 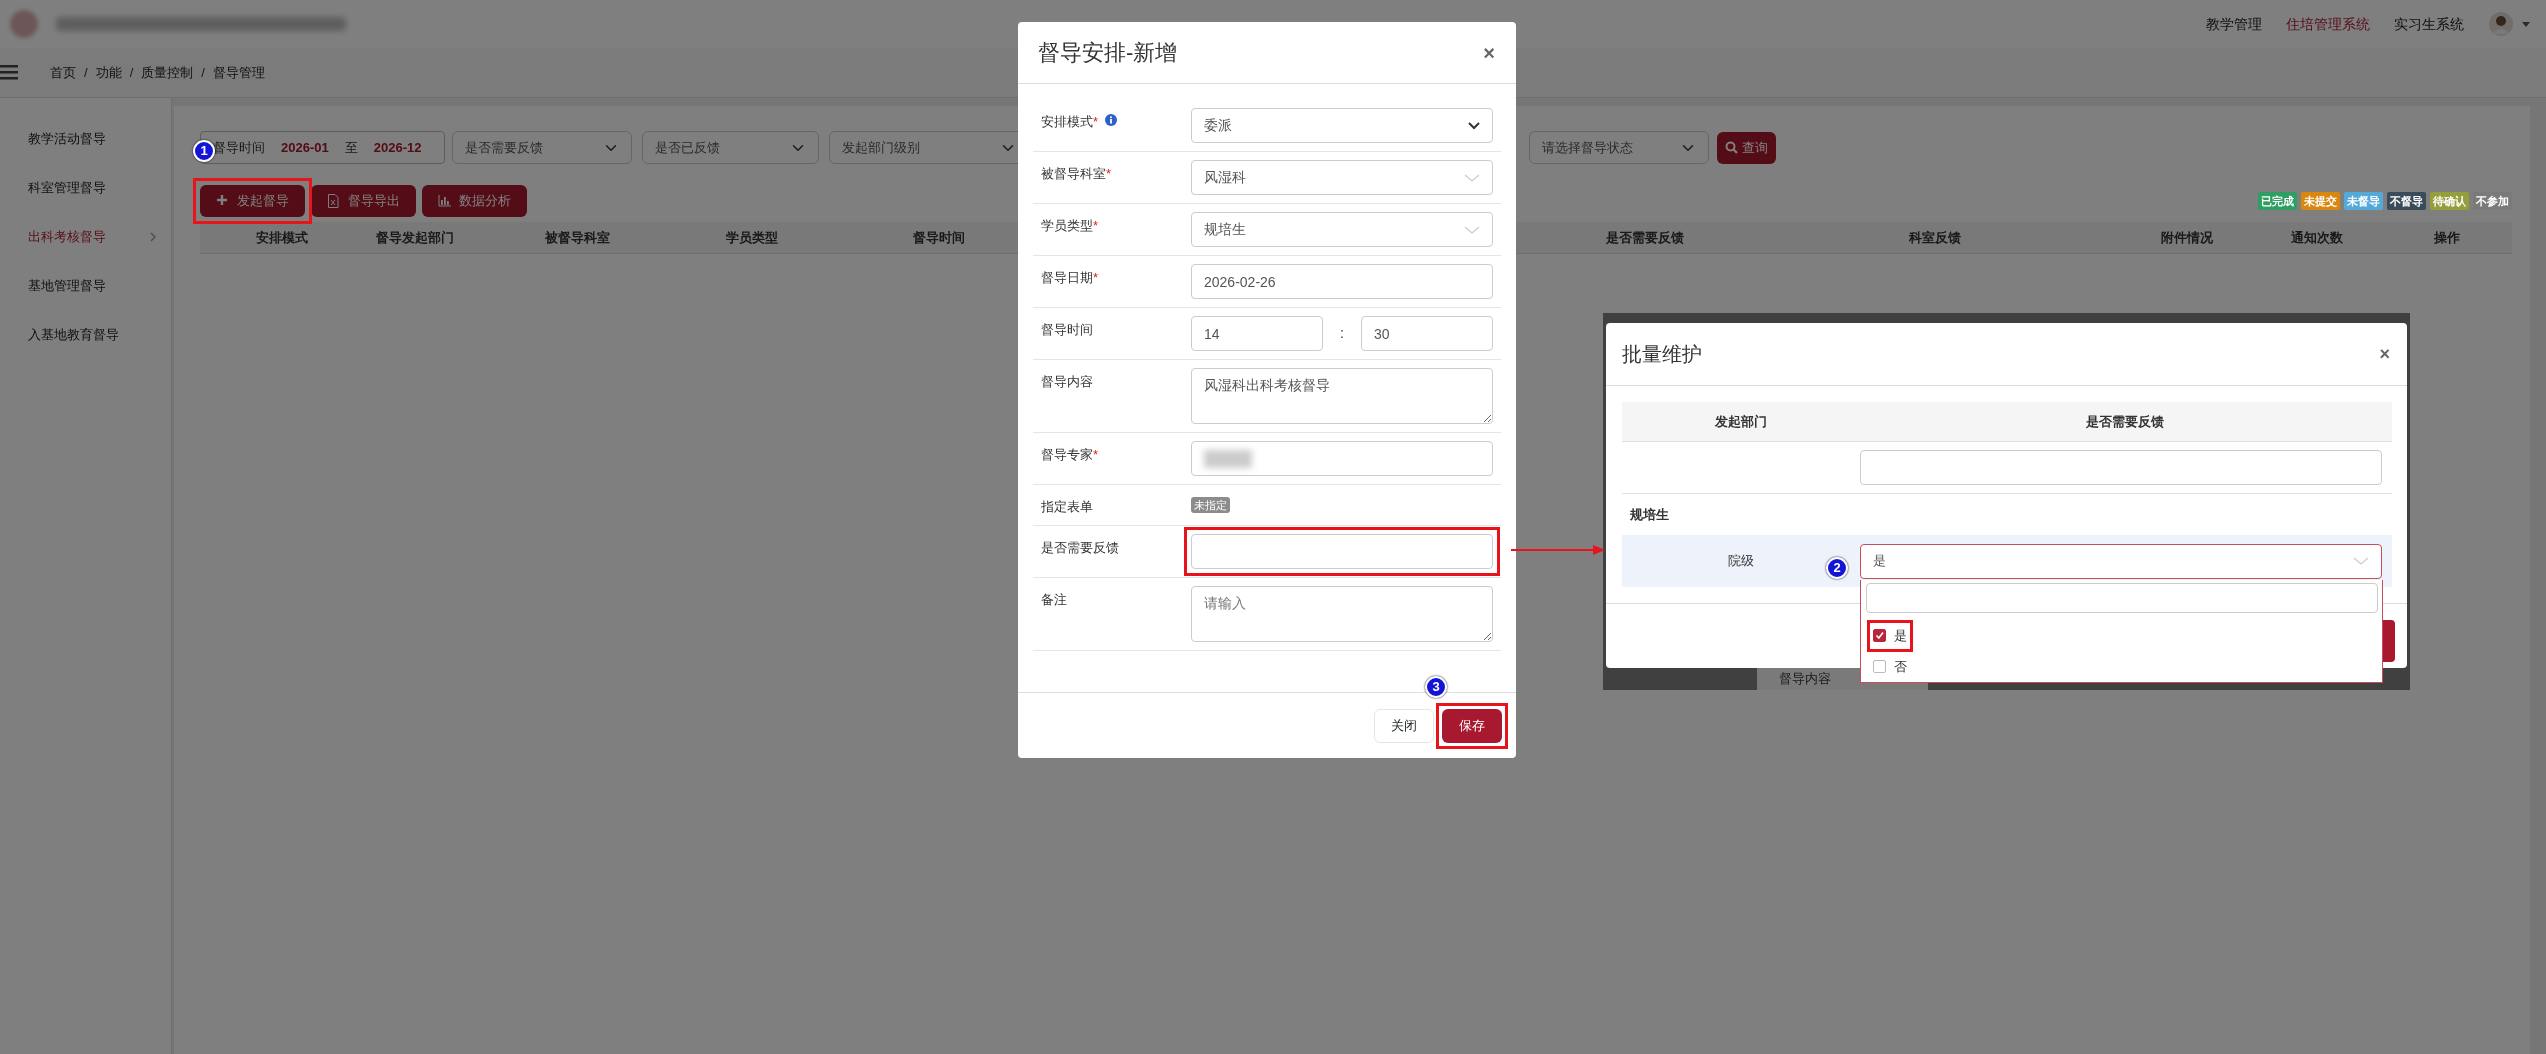 What do you see at coordinates (1342, 177) in the screenshot?
I see `select-field: 风湿科` at bounding box center [1342, 177].